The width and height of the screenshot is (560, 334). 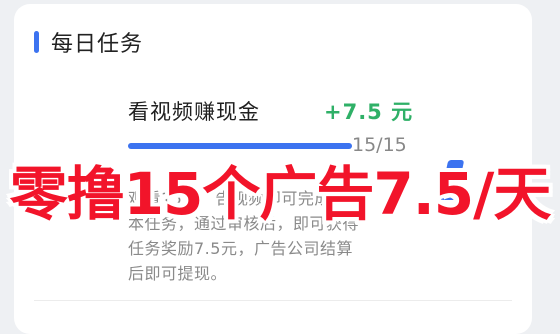 What do you see at coordinates (273, 300) in the screenshot?
I see `divider` at bounding box center [273, 300].